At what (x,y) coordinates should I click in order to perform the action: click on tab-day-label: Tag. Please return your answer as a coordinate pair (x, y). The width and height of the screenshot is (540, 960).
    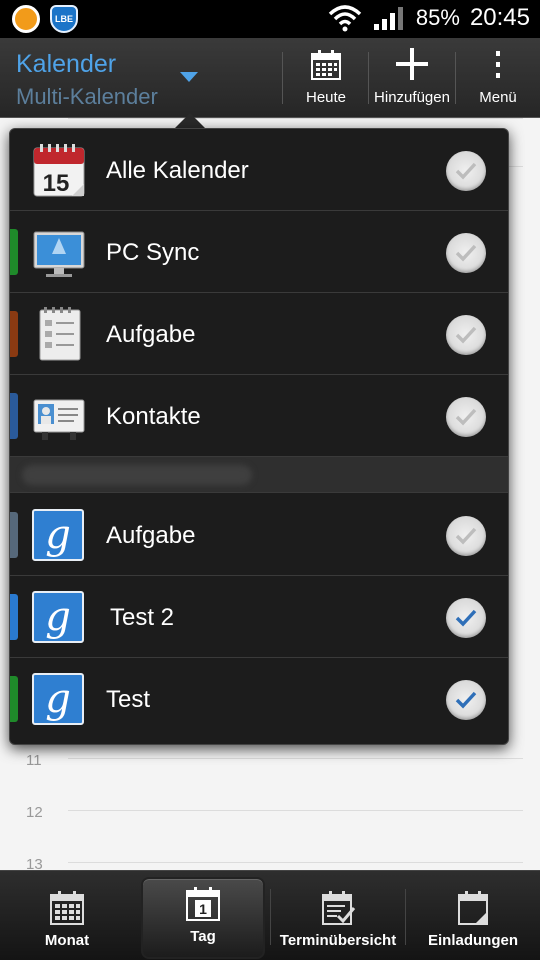
    Looking at the image, I should click on (203, 936).